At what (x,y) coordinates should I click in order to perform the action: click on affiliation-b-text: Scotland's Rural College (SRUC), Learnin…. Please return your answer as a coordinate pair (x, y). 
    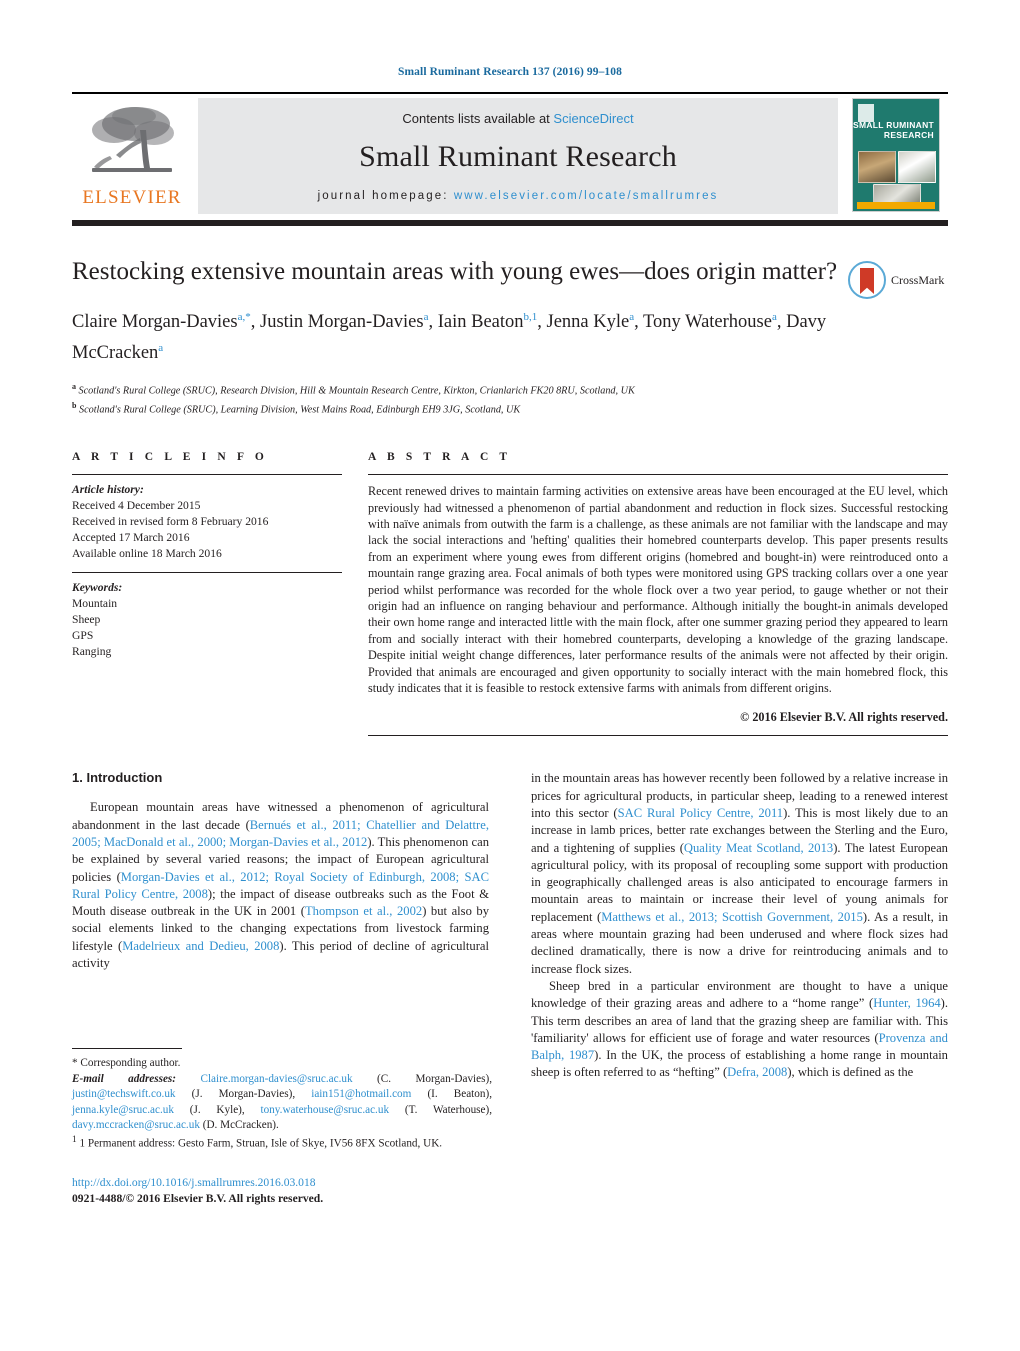
    Looking at the image, I should click on (300, 410).